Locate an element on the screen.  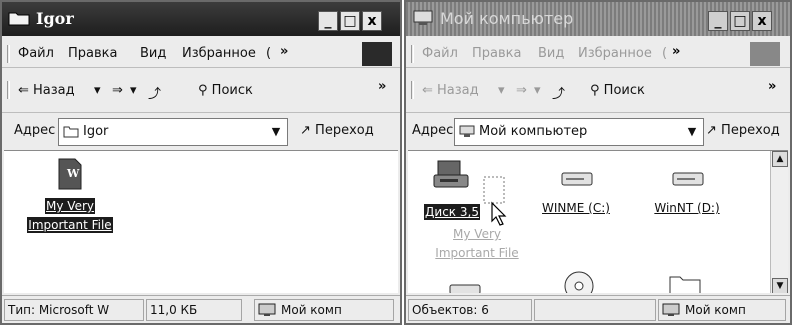
word-document-icon: W is located at coordinates (70, 174).